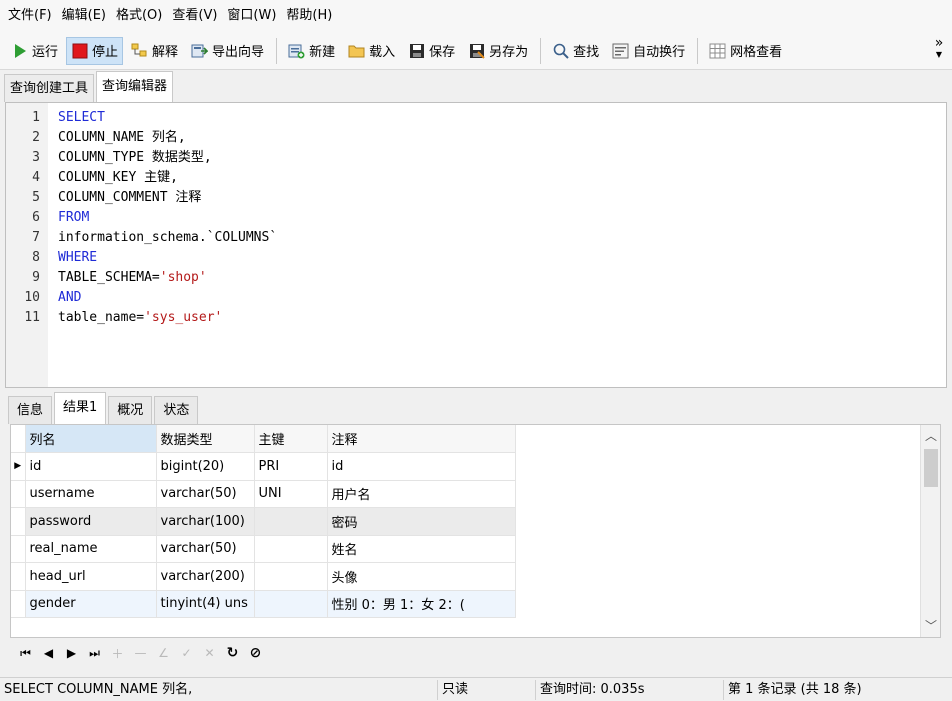  I want to click on explain-button: 解释, so click(154, 51).